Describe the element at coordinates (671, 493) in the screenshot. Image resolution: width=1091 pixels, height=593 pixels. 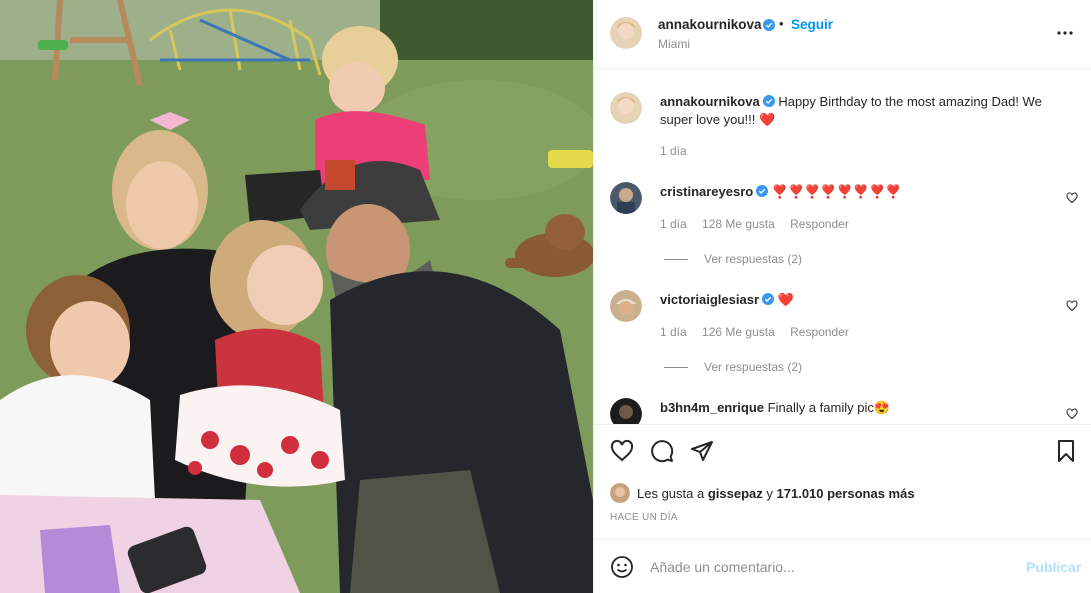
I see `likes-prefix: Les gusta a` at that location.